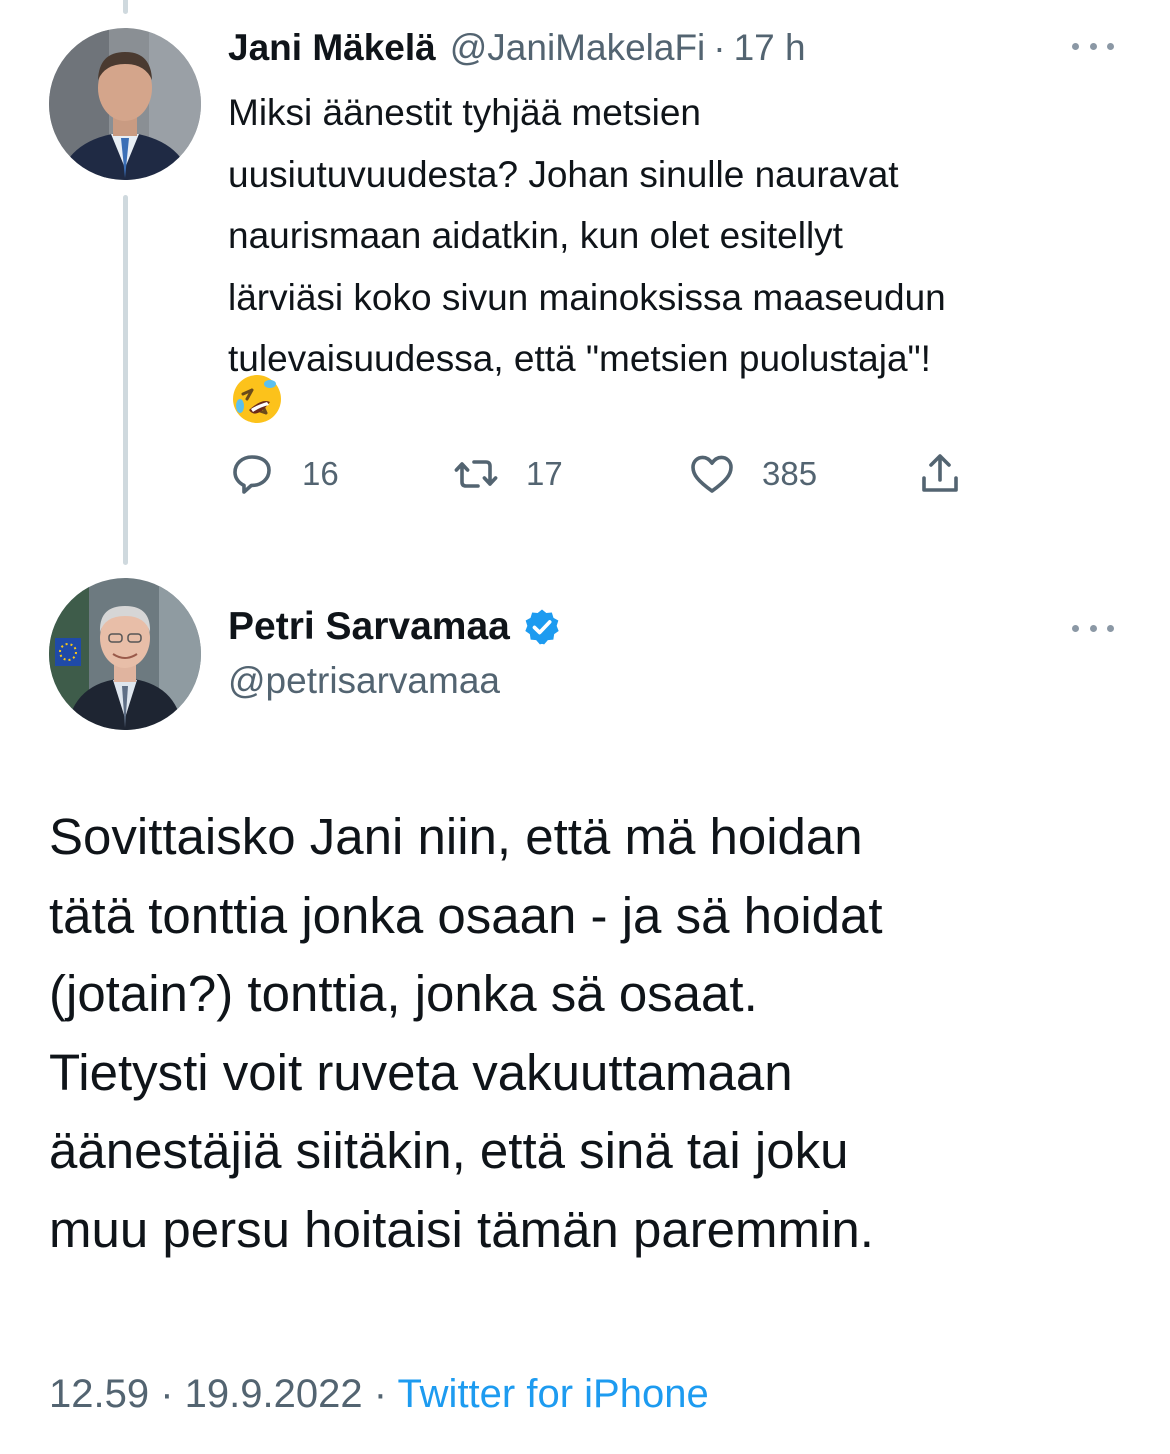 Image resolution: width=1170 pixels, height=1454 pixels. I want to click on tweet-date: 19.9.2022, so click(274, 1394).